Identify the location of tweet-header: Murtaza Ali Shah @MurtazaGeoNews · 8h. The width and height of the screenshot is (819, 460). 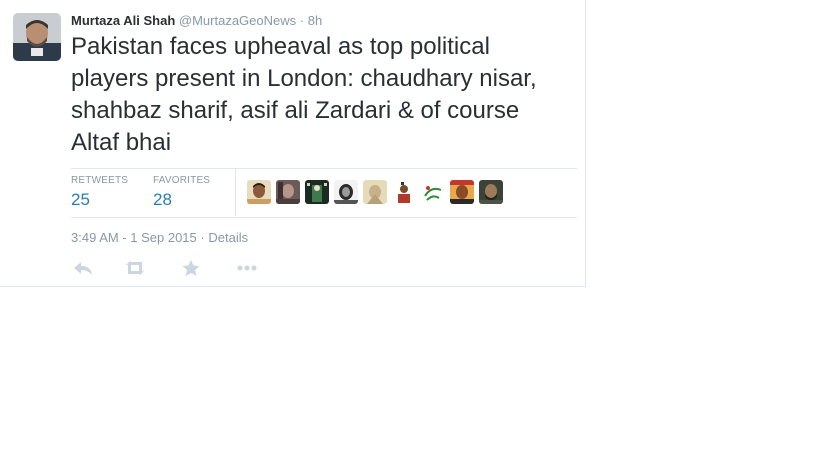
(196, 21).